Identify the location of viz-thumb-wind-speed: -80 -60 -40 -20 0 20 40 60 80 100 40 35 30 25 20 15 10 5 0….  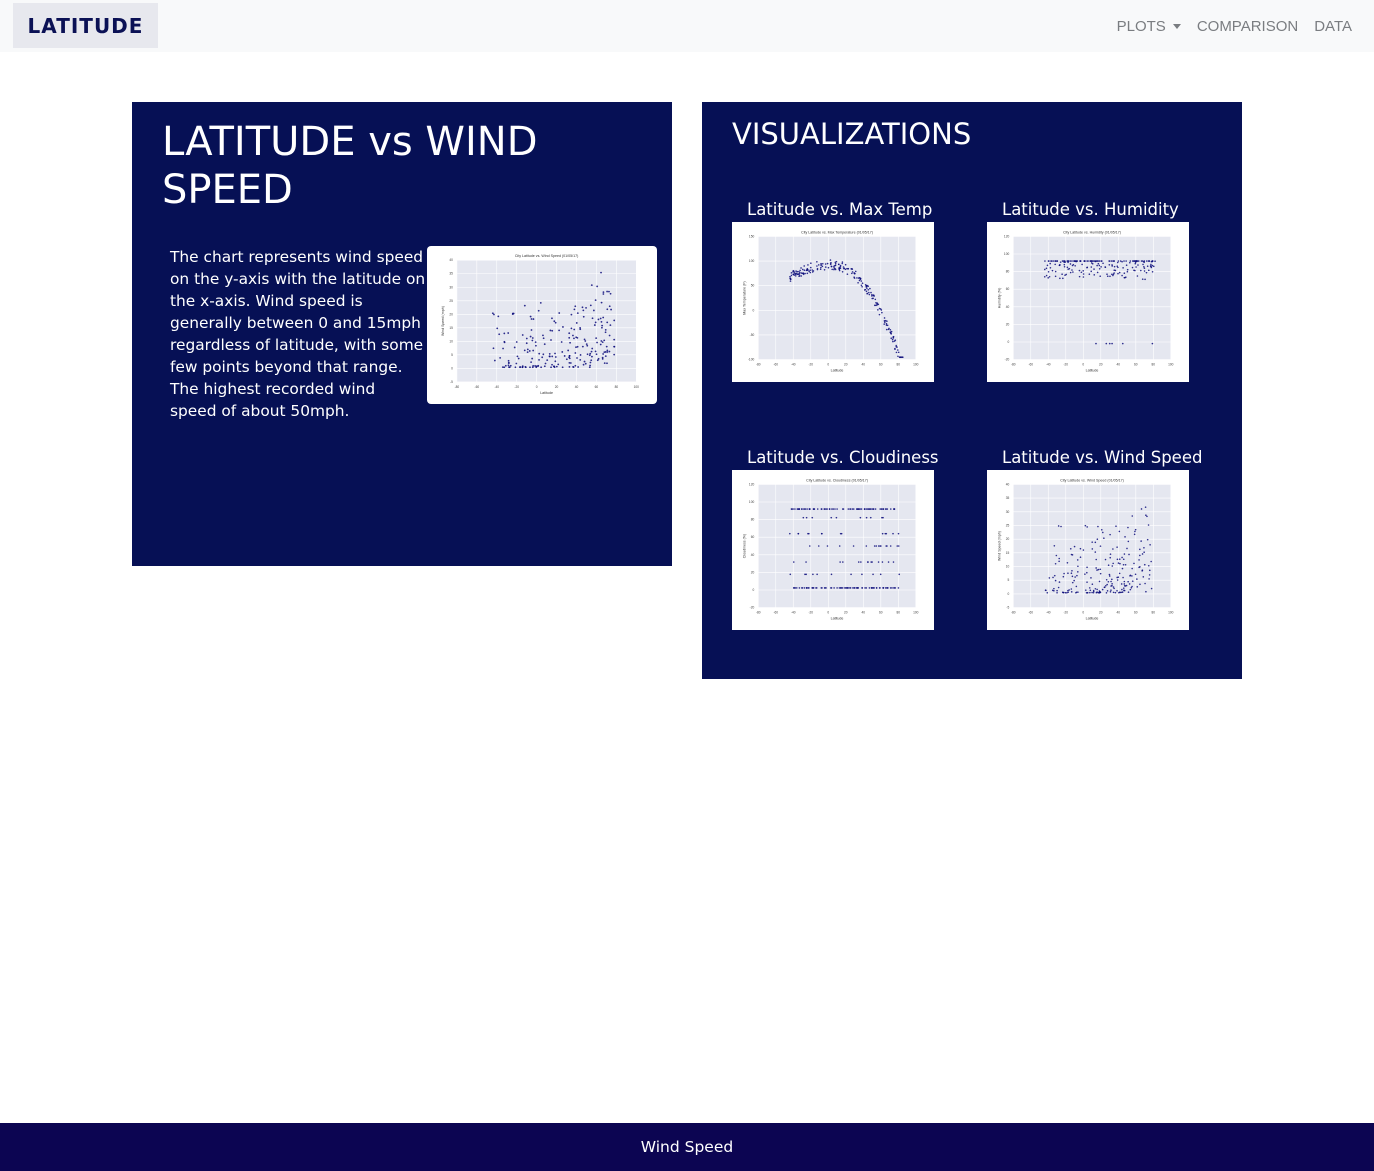
(1088, 550).